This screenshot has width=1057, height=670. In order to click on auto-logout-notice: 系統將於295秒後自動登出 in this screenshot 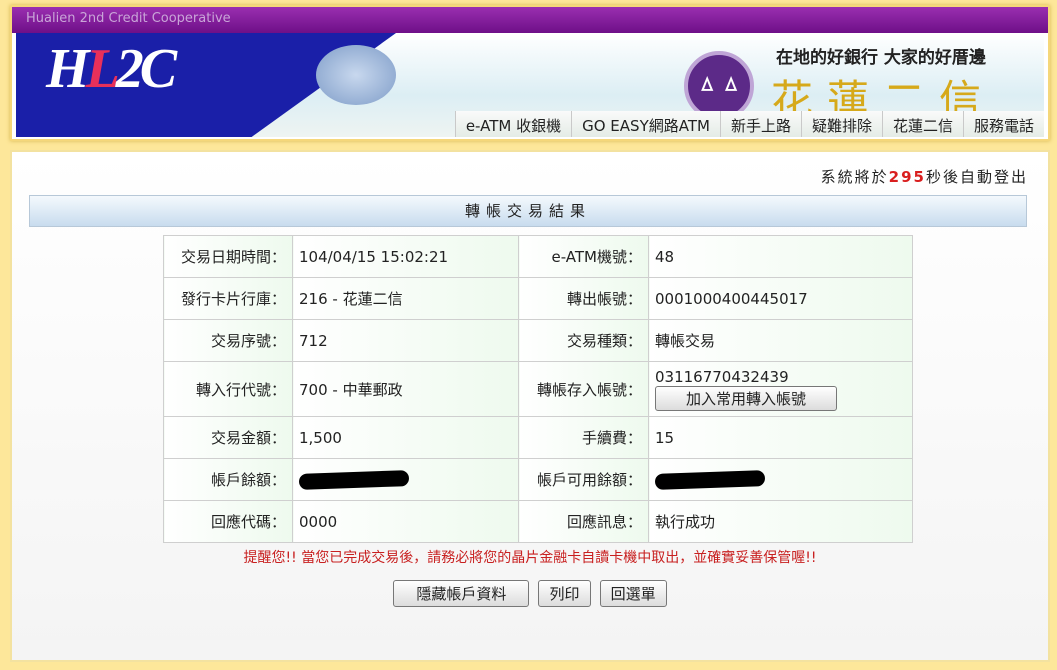, I will do `click(924, 176)`.